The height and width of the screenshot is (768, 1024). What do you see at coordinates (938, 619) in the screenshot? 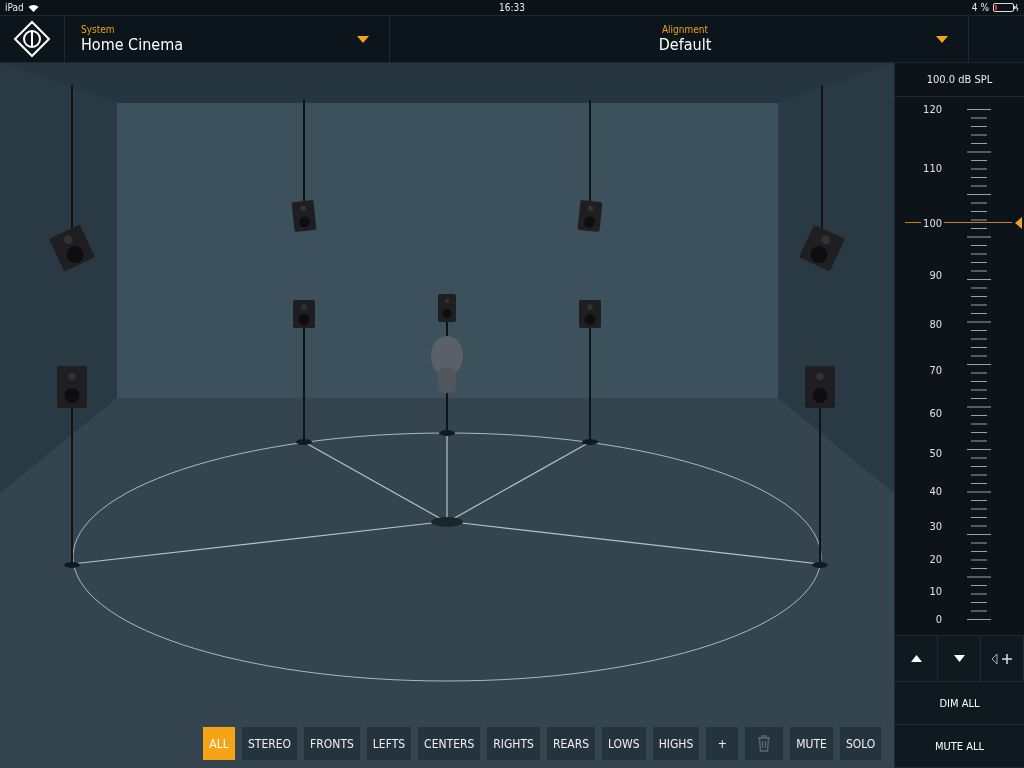
I see `scale-label: 0` at bounding box center [938, 619].